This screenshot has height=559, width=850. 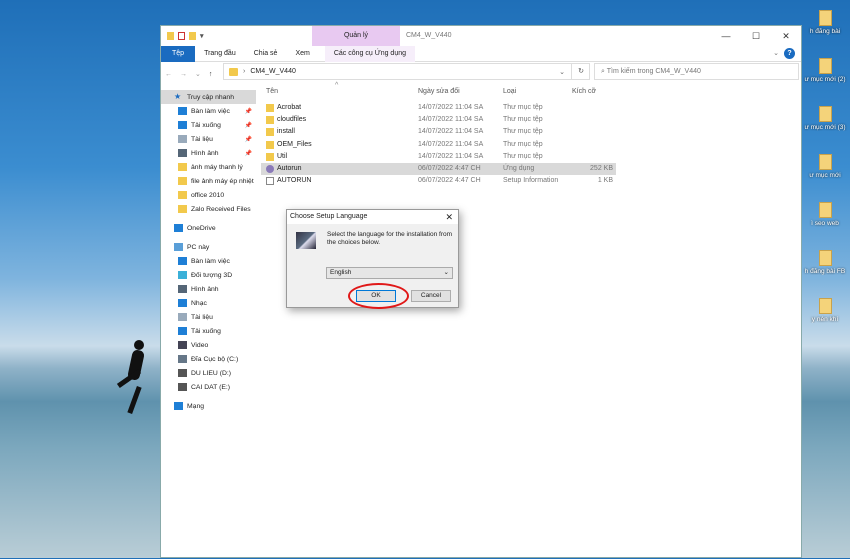 What do you see at coordinates (438, 157) in the screenshot?
I see `file-row: Util 14/07/2022 11:04 SA Thư mục tệp` at bounding box center [438, 157].